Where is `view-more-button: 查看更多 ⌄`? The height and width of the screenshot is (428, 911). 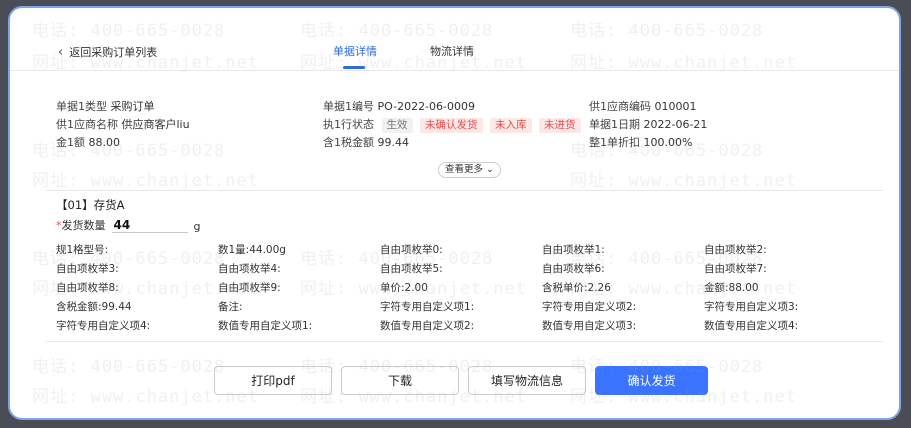
view-more-button: 查看更多 ⌄ is located at coordinates (469, 170).